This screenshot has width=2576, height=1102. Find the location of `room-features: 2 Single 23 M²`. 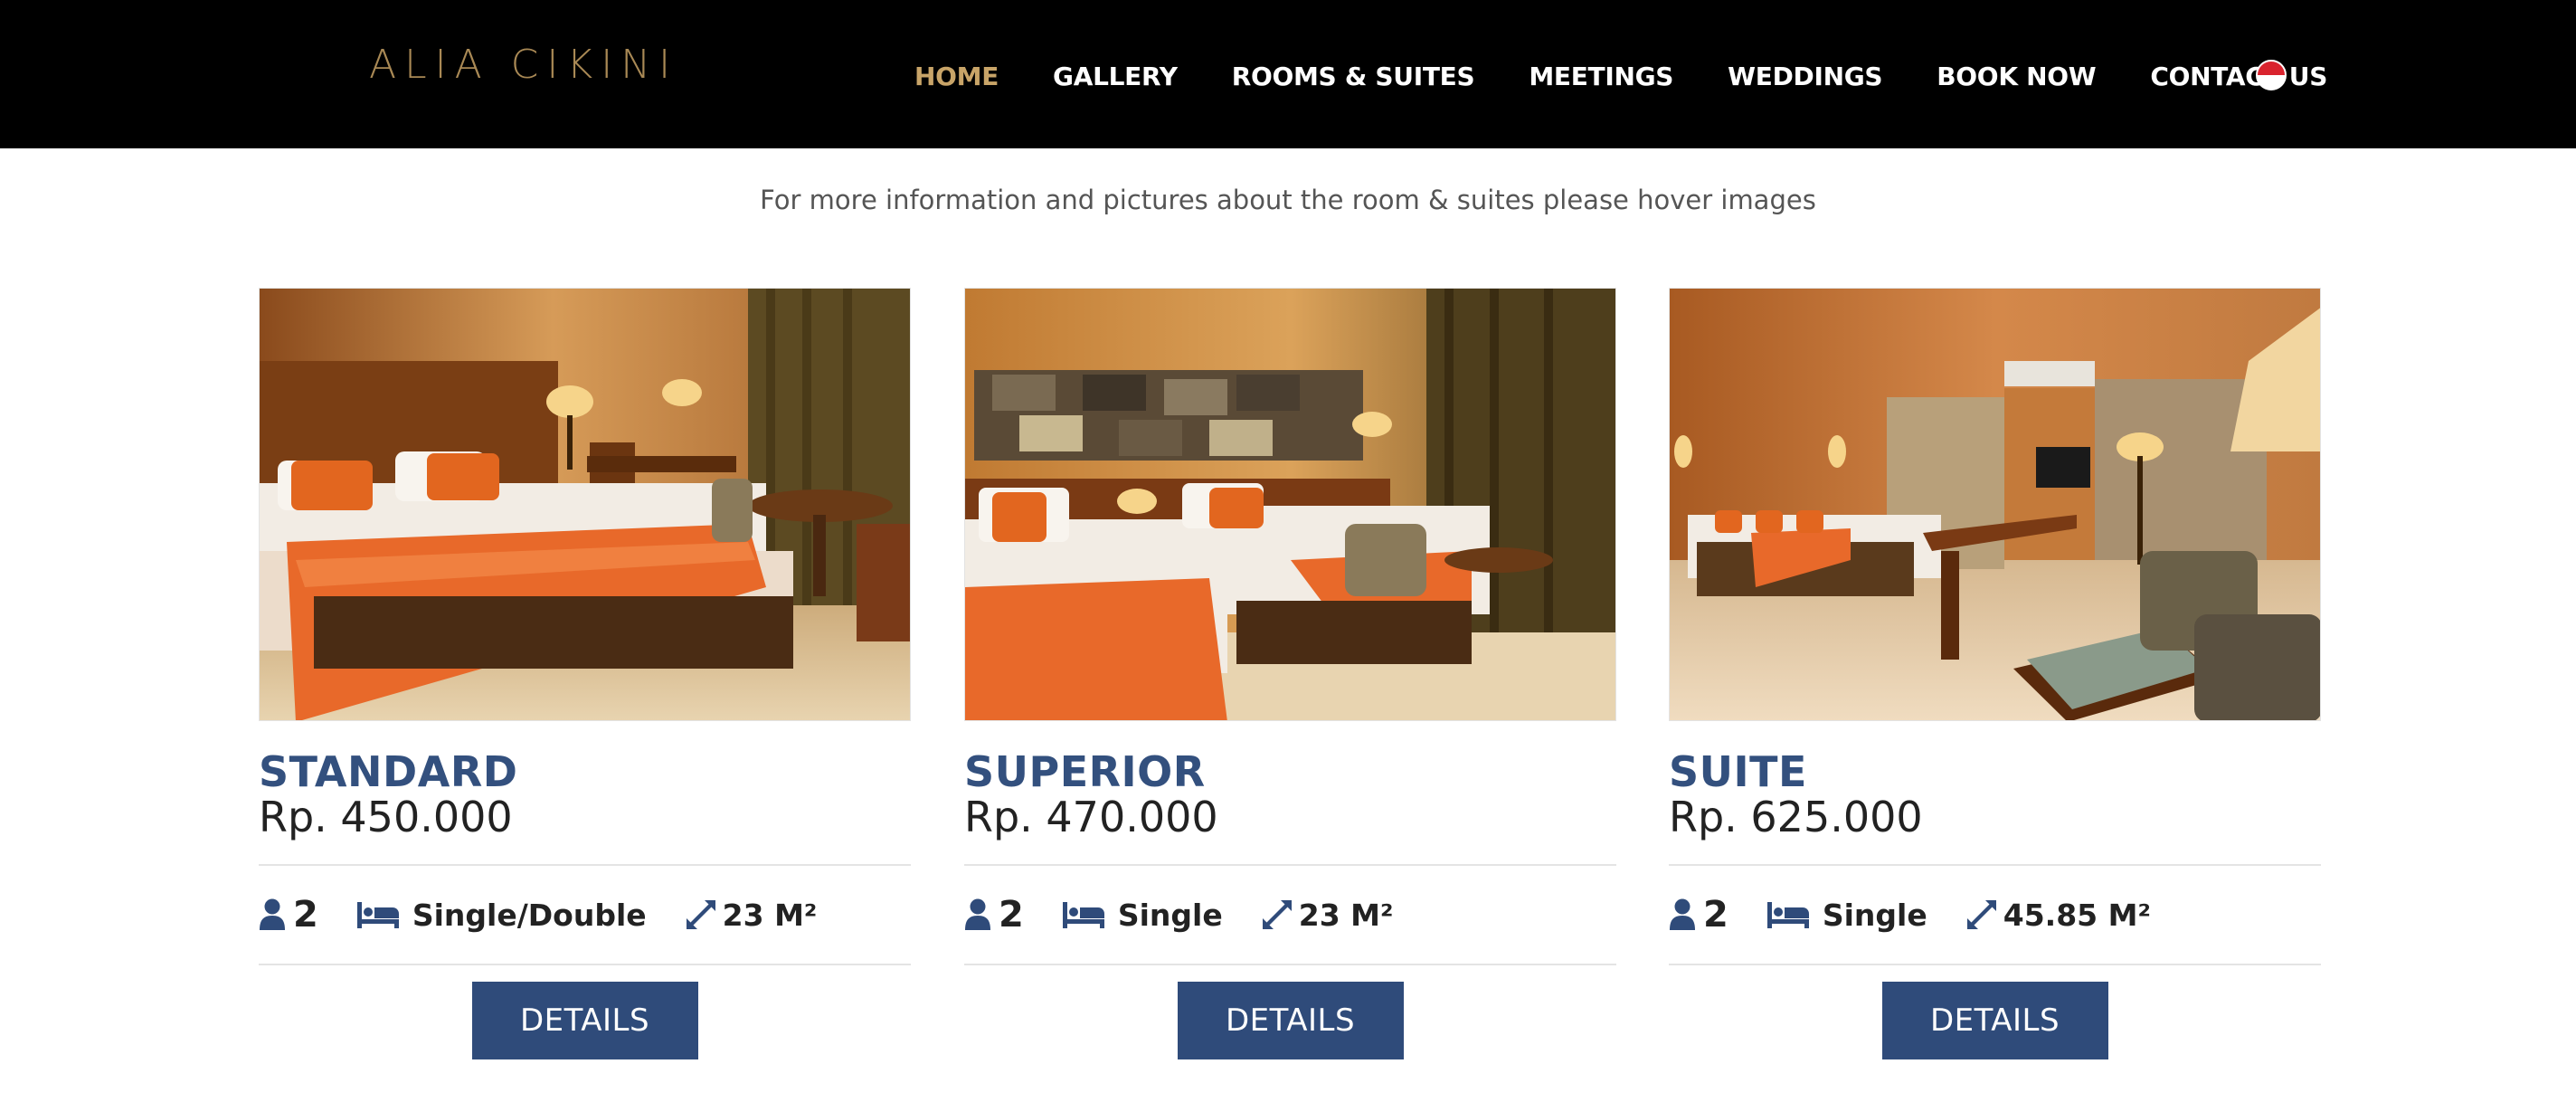

room-features: 2 Single 23 M² is located at coordinates (1290, 915).